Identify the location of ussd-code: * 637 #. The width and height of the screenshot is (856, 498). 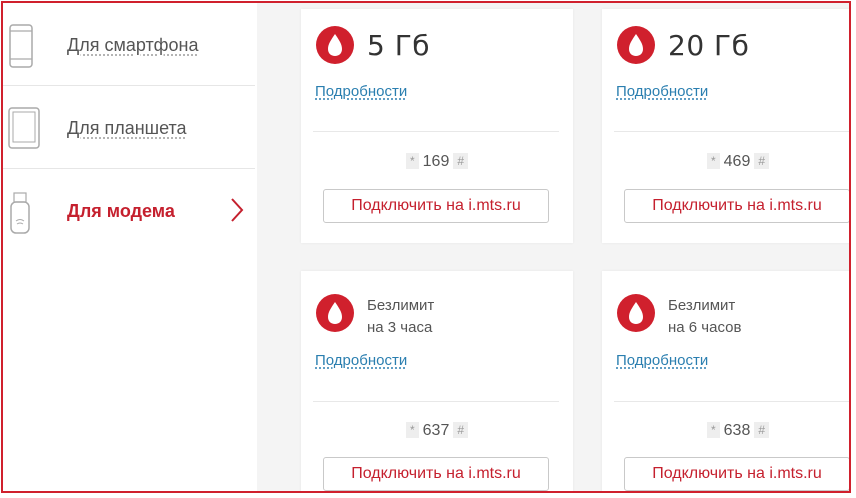
(437, 431).